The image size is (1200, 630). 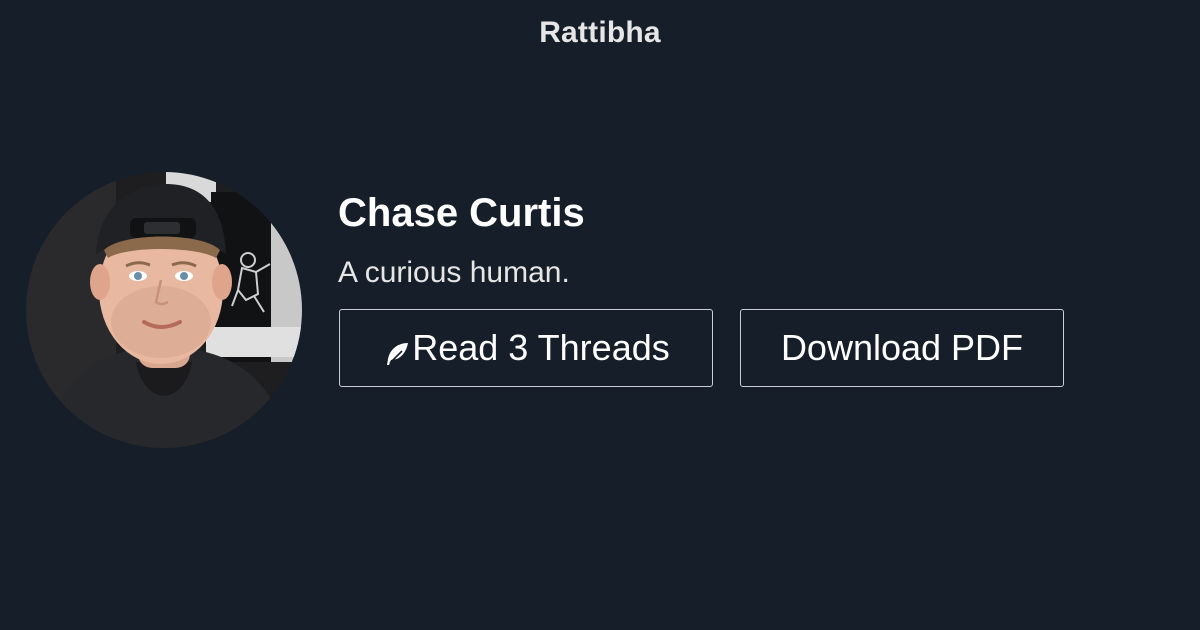 What do you see at coordinates (454, 272) in the screenshot?
I see `profile-bio: A curious human.` at bounding box center [454, 272].